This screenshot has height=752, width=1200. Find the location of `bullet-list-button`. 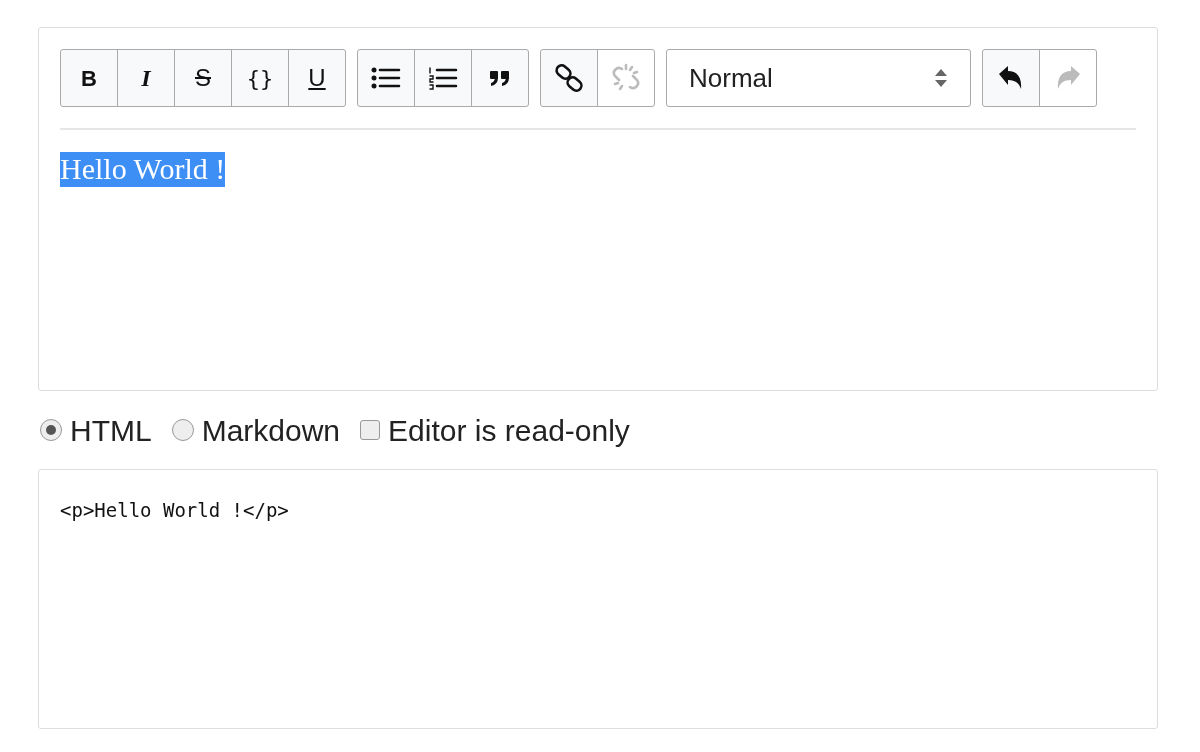

bullet-list-button is located at coordinates (386, 78).